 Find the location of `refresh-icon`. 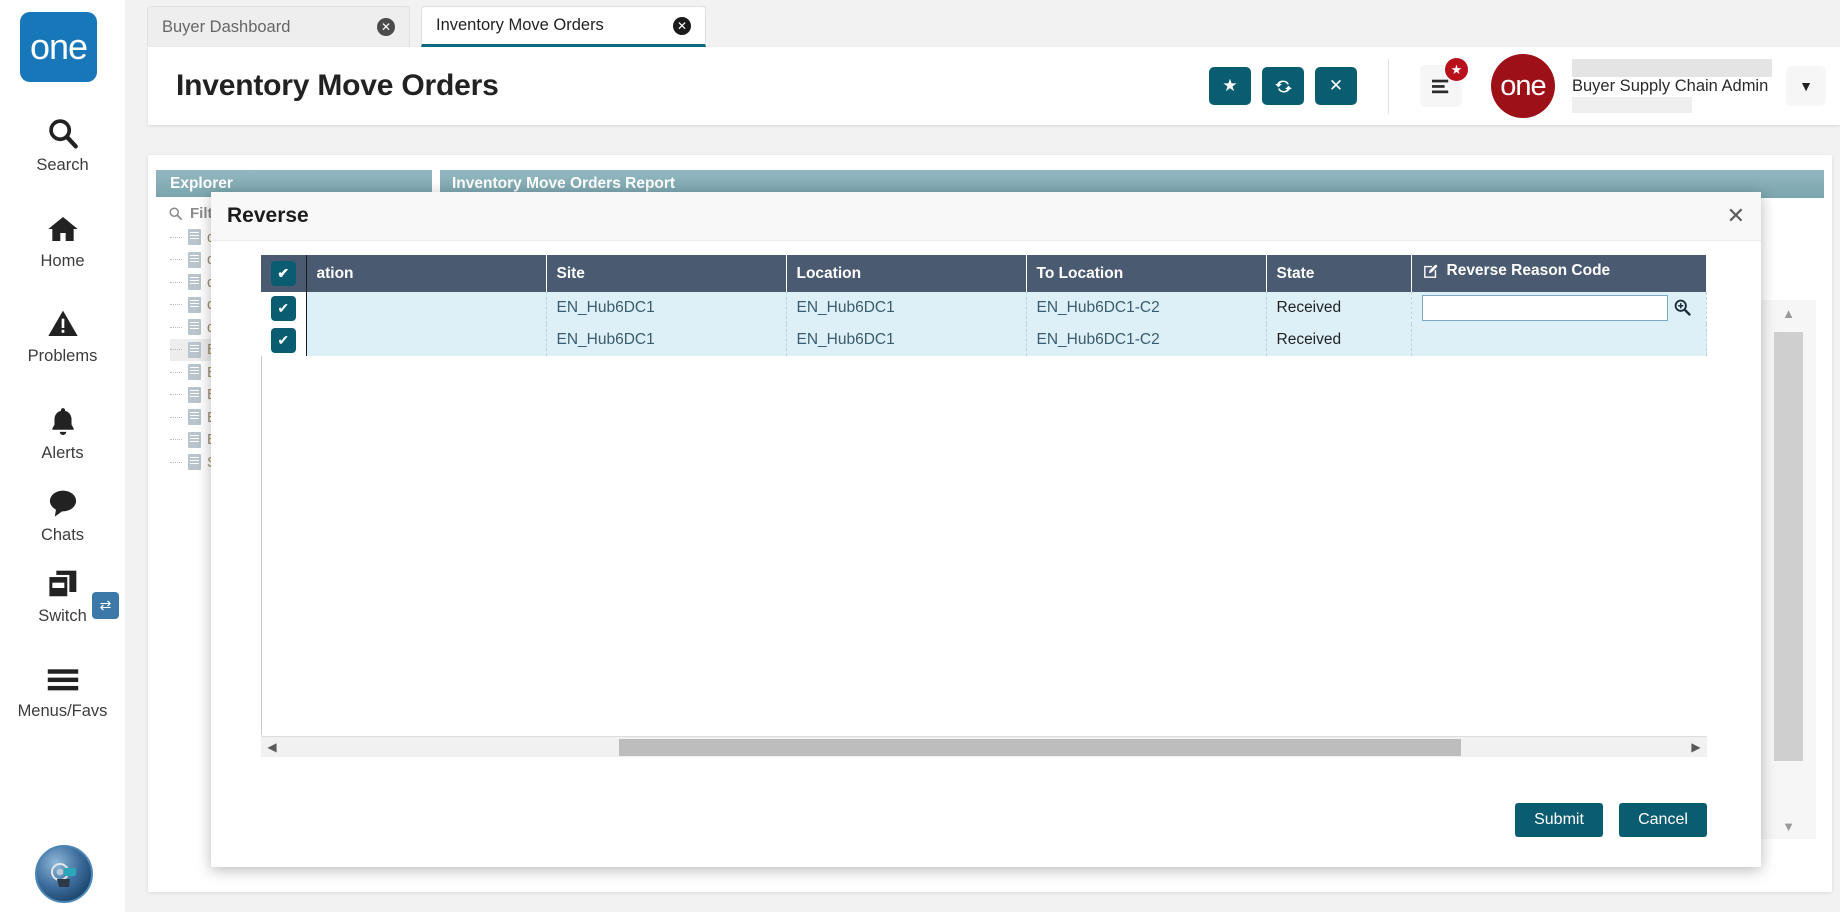

refresh-icon is located at coordinates (1283, 86).